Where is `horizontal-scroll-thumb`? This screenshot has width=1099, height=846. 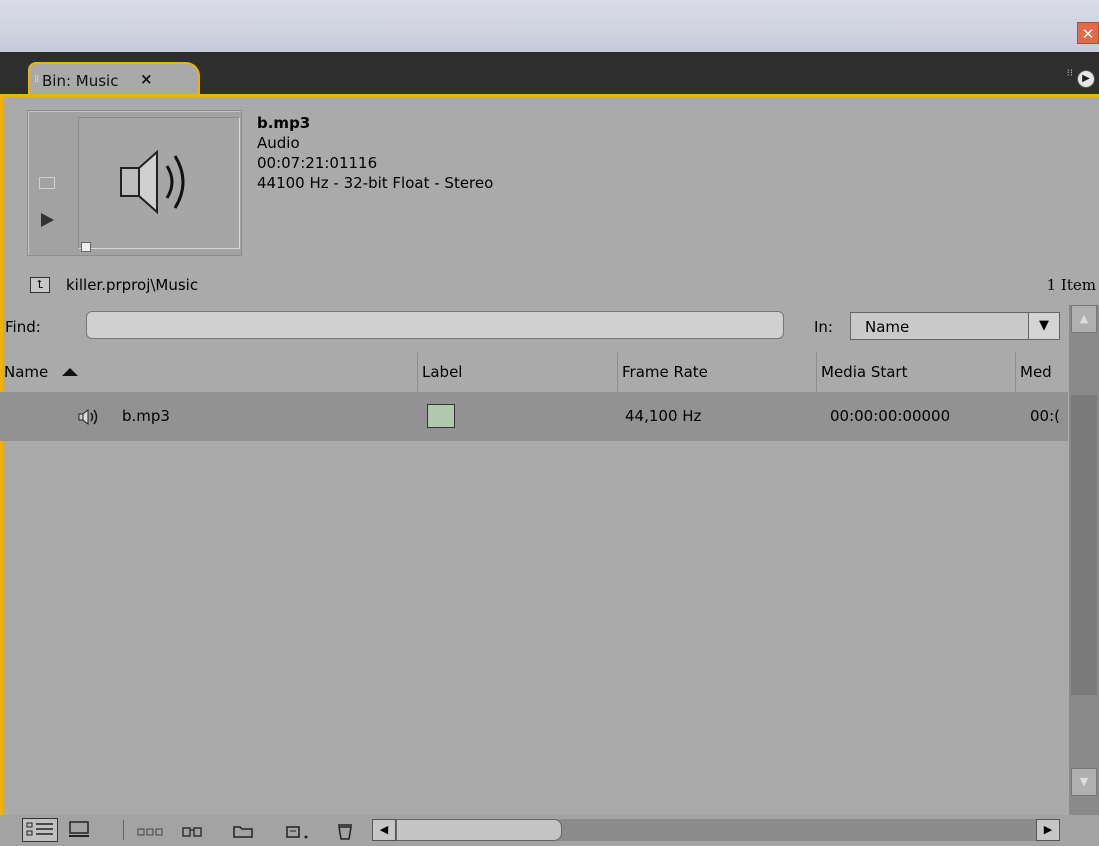
horizontal-scroll-thumb is located at coordinates (479, 830).